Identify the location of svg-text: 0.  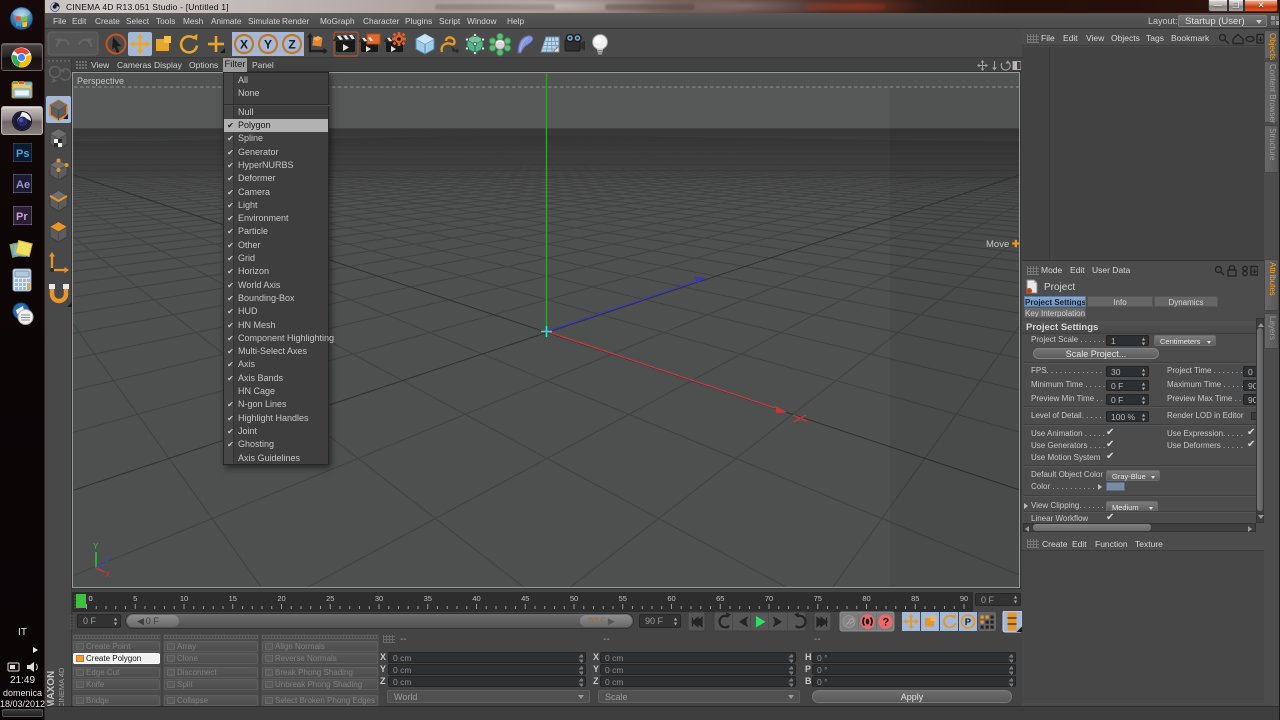
(91, 598).